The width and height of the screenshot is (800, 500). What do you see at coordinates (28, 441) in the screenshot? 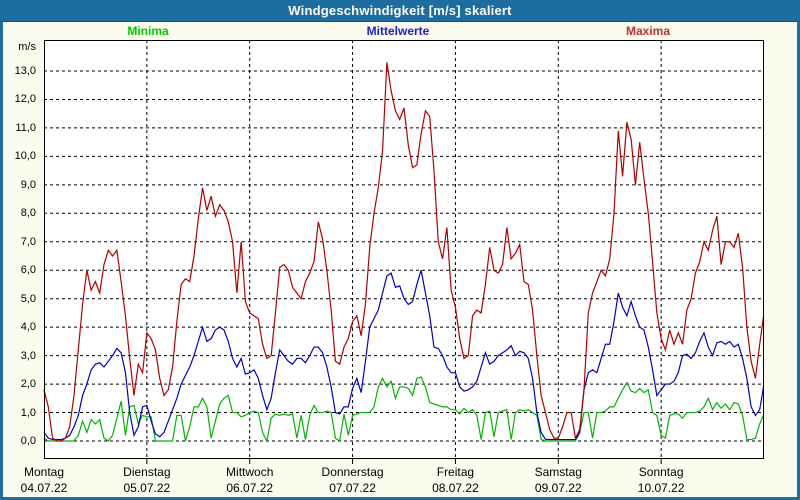
I see `y-tick-label: 0,0` at bounding box center [28, 441].